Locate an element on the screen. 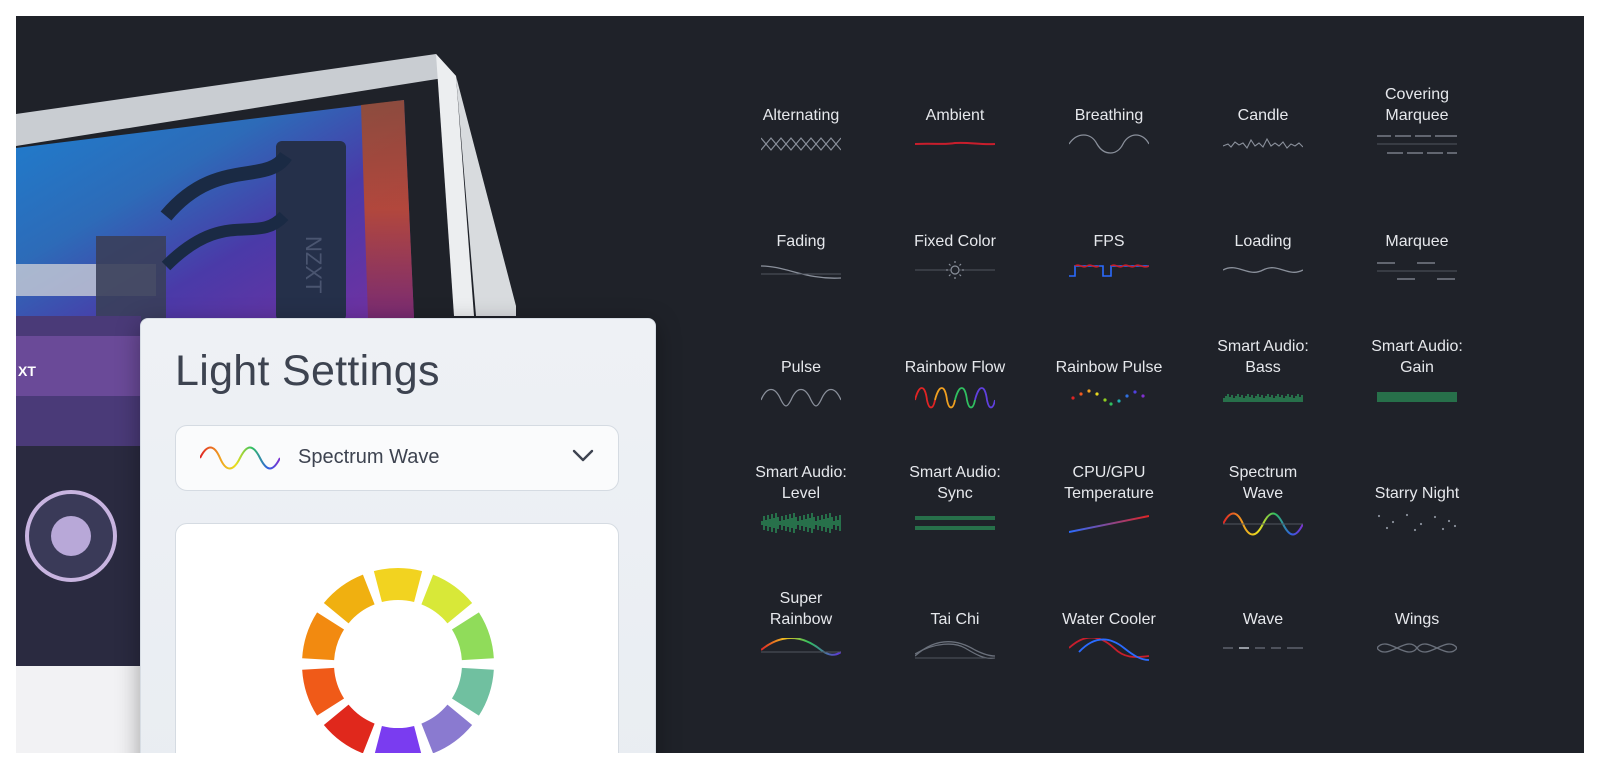  effect-label: Smart Audio: Gain is located at coordinates (1417, 357).